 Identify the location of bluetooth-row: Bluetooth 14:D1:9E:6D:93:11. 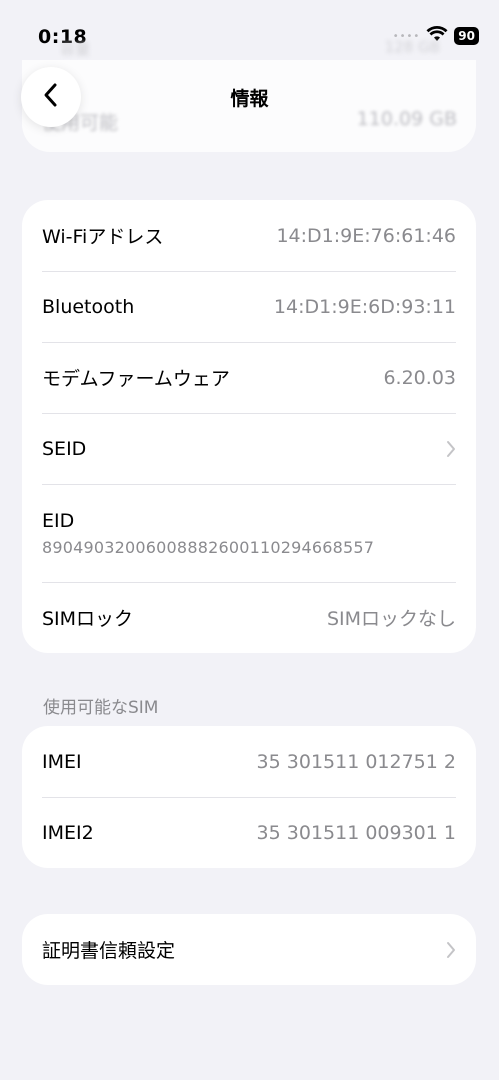
(249, 306).